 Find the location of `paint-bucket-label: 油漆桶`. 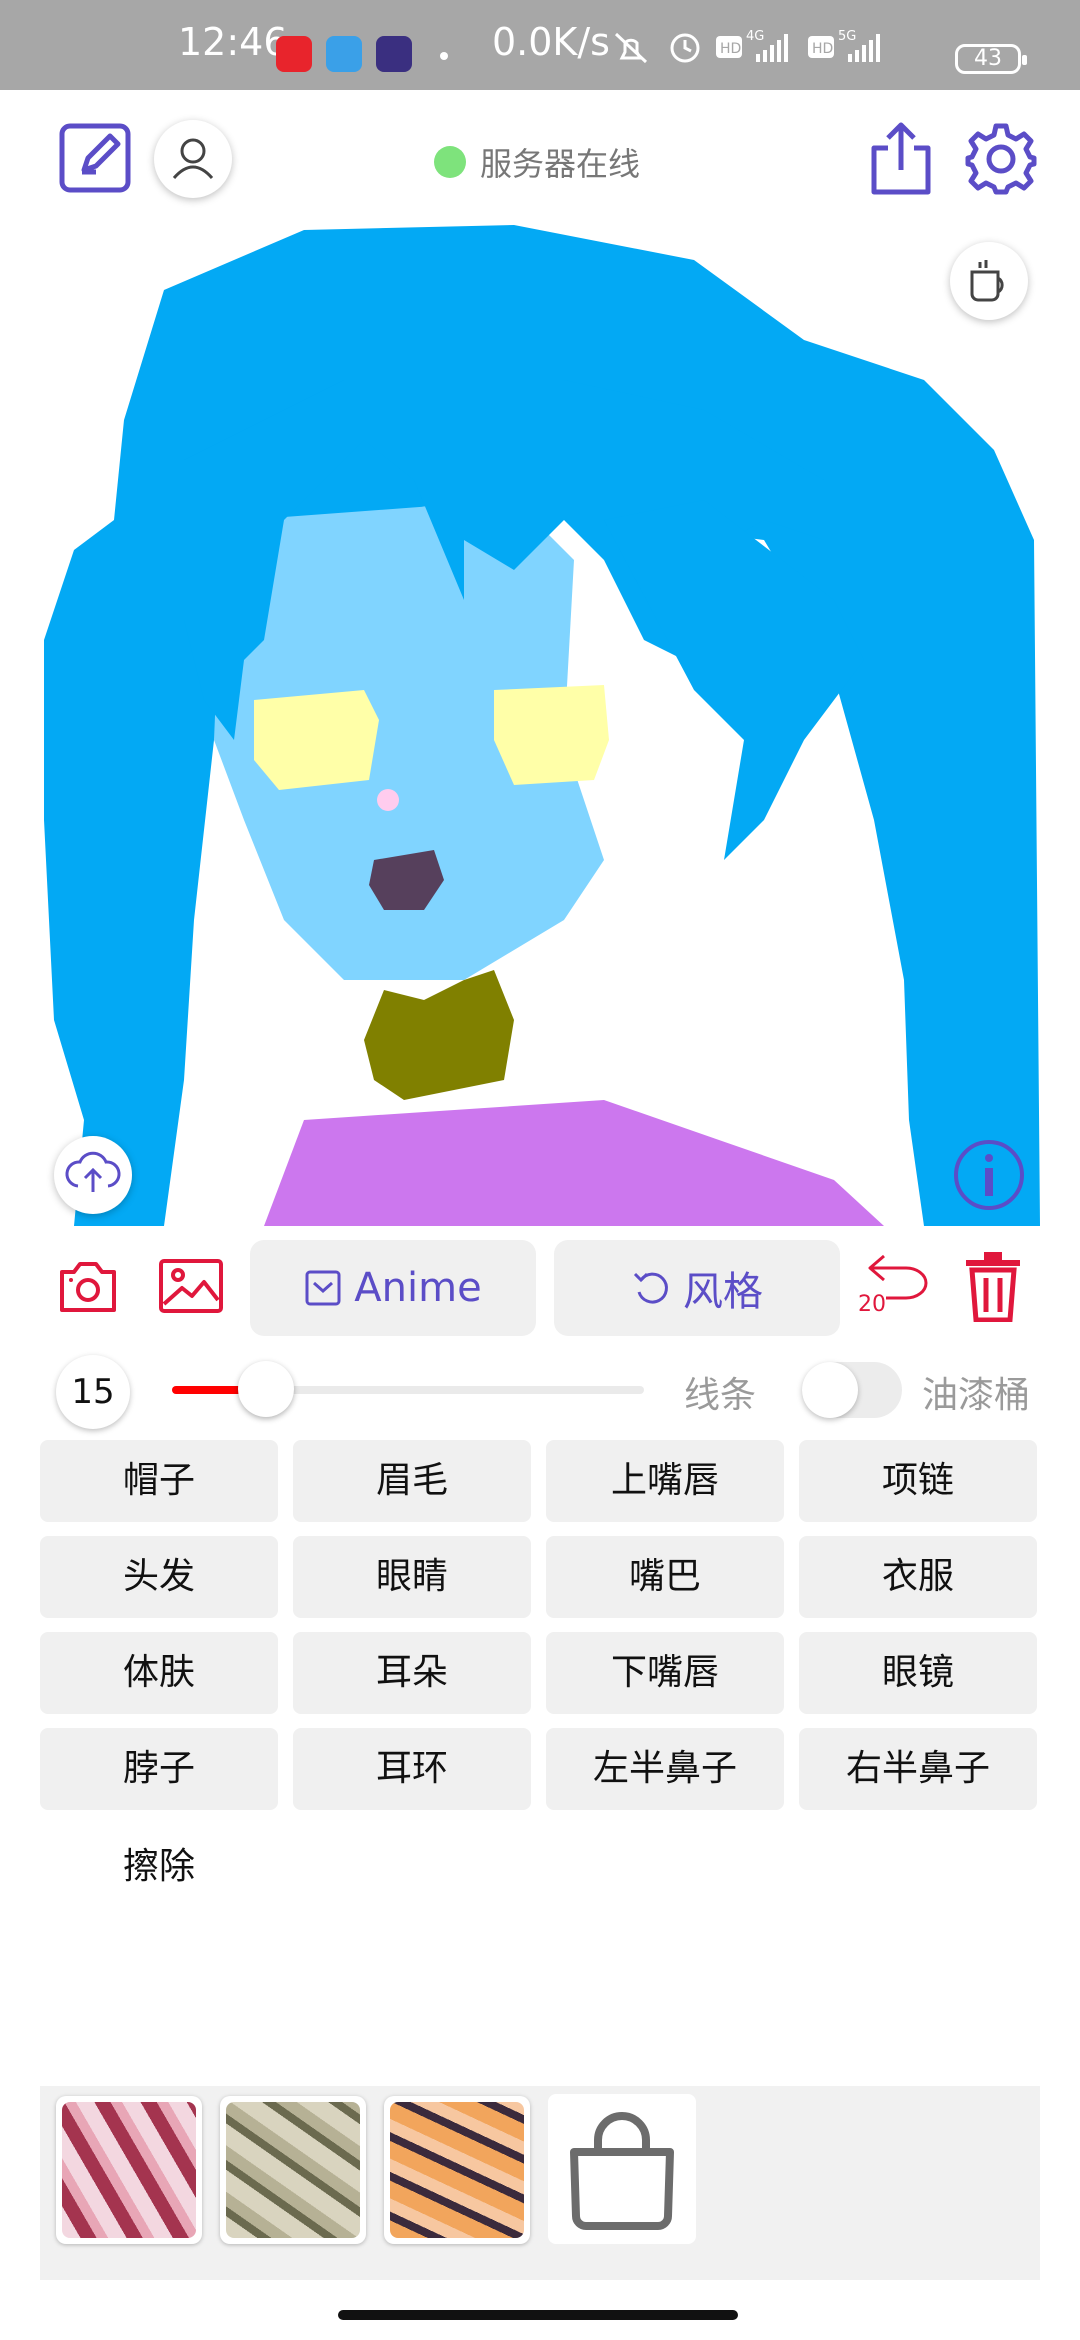

paint-bucket-label: 油漆桶 is located at coordinates (976, 1395).